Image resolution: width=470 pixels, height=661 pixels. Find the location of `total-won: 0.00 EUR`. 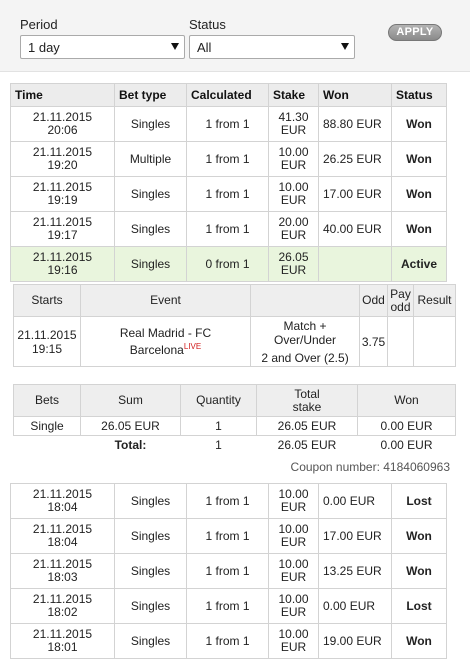

total-won: 0.00 EUR is located at coordinates (406, 445).